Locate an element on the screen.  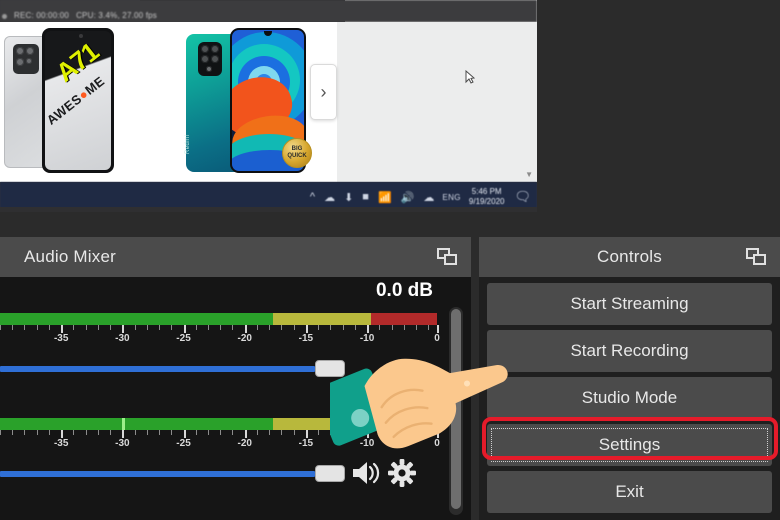
show-hidden-icons-icon: ^ is located at coordinates (312, 197).